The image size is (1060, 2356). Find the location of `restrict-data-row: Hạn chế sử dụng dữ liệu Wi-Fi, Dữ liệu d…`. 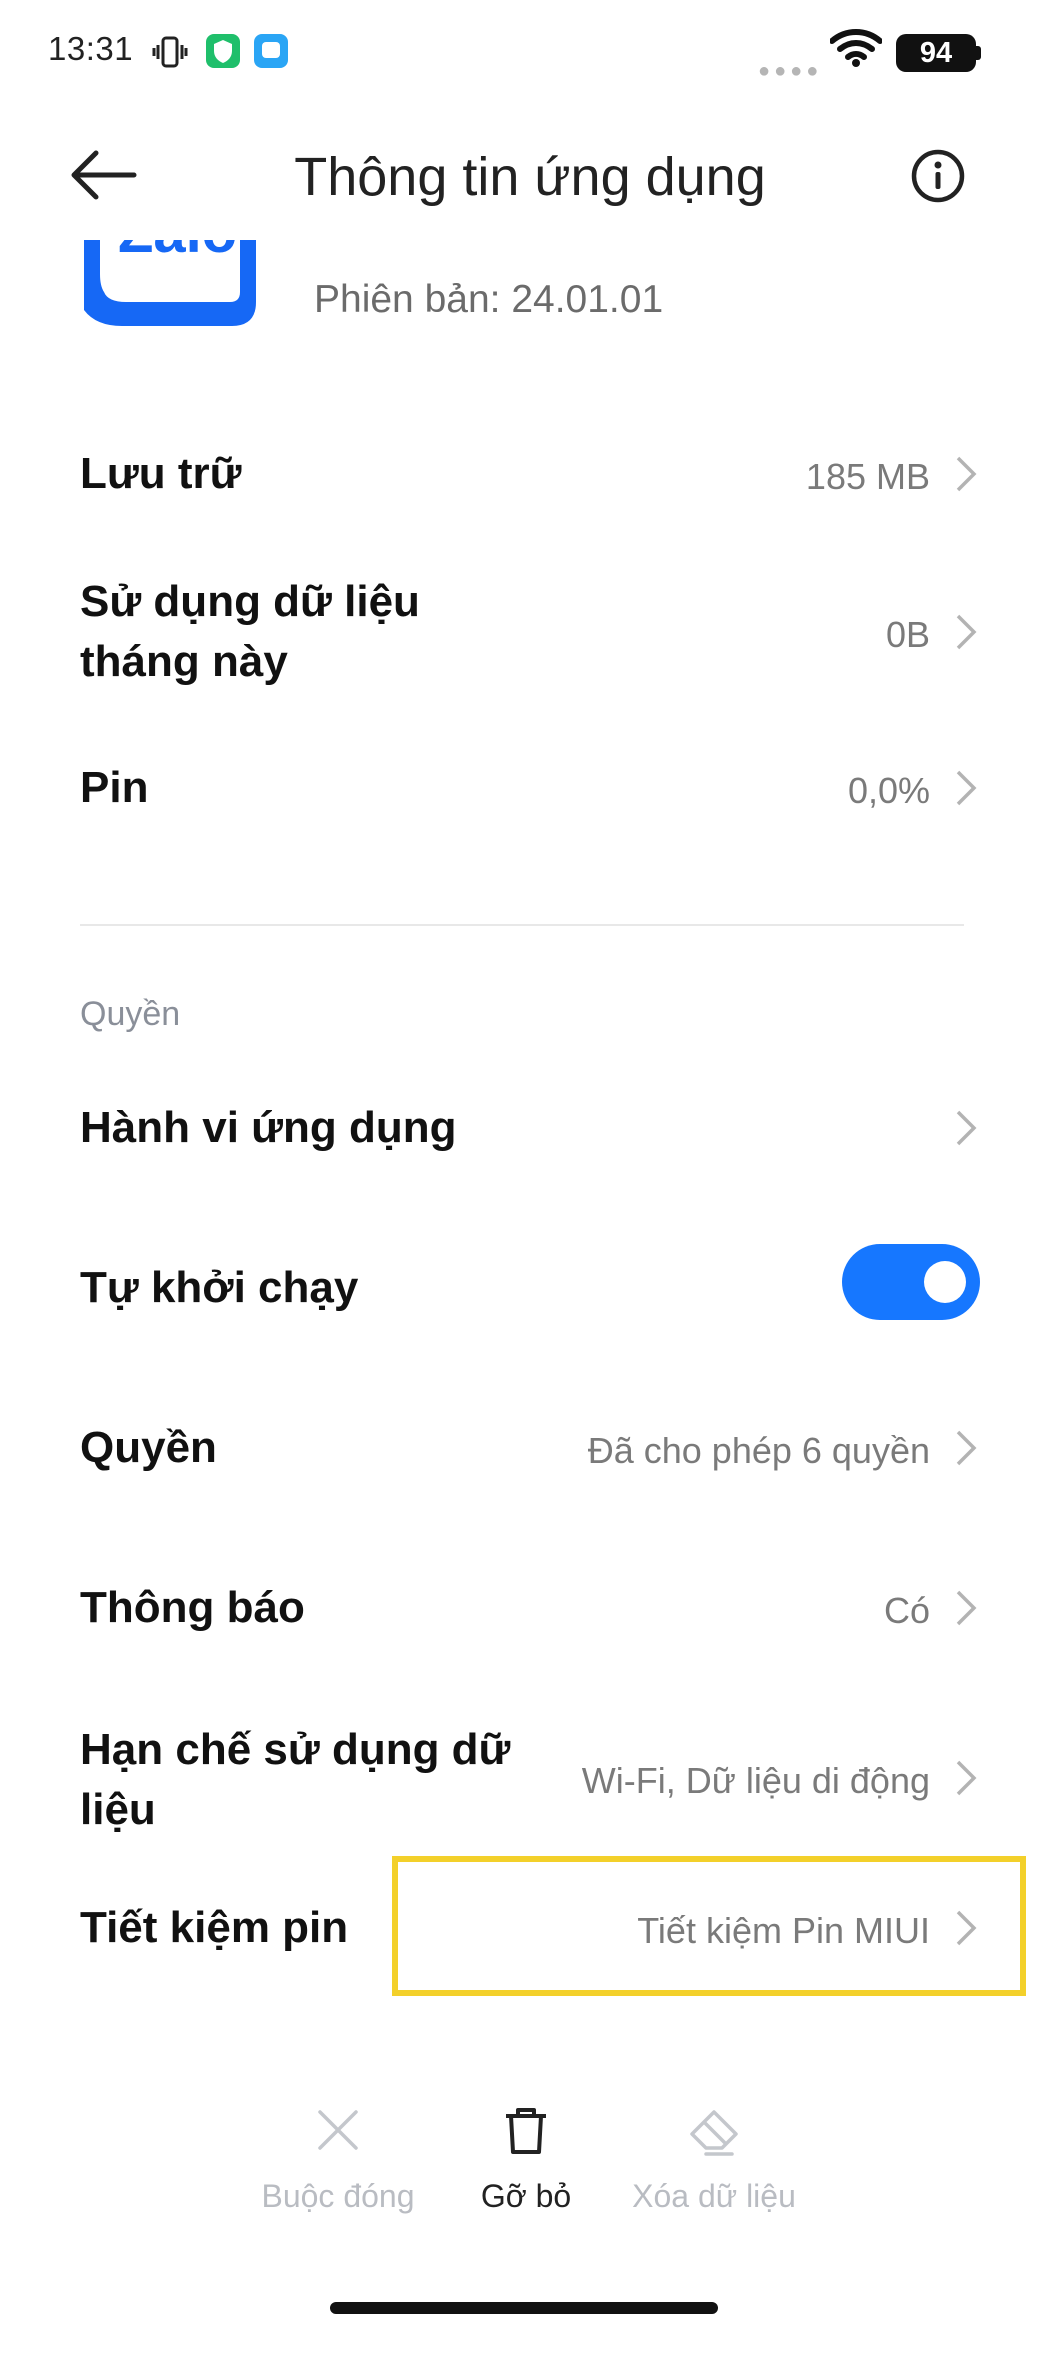

restrict-data-row: Hạn chế sử dụng dữ liệu Wi-Fi, Dữ liệu d… is located at coordinates (530, 1780).